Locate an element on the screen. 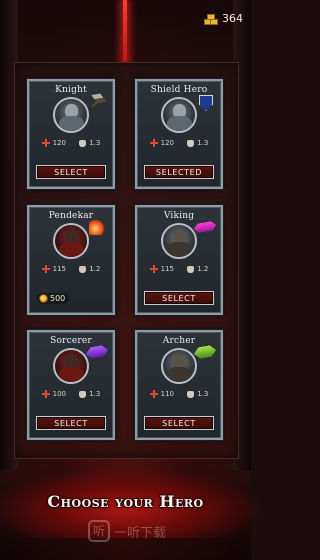 The width and height of the screenshot is (320, 560). buy-price-button: 500 is located at coordinates (53, 298).